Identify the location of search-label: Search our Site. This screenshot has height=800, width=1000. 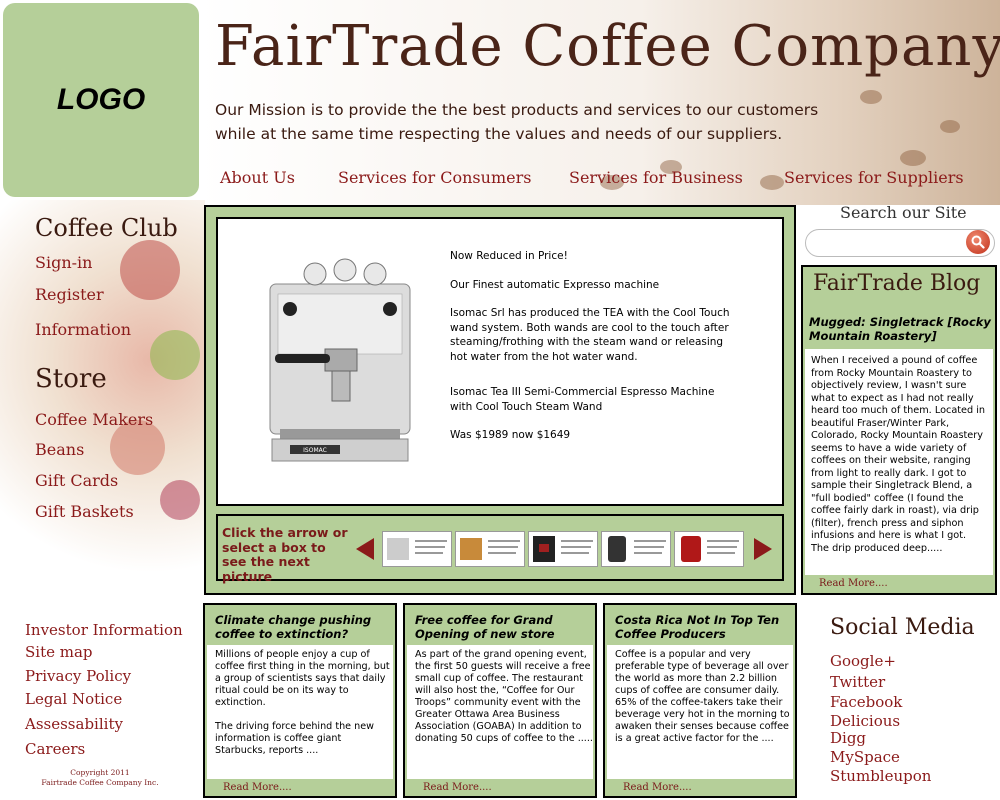
(903, 212).